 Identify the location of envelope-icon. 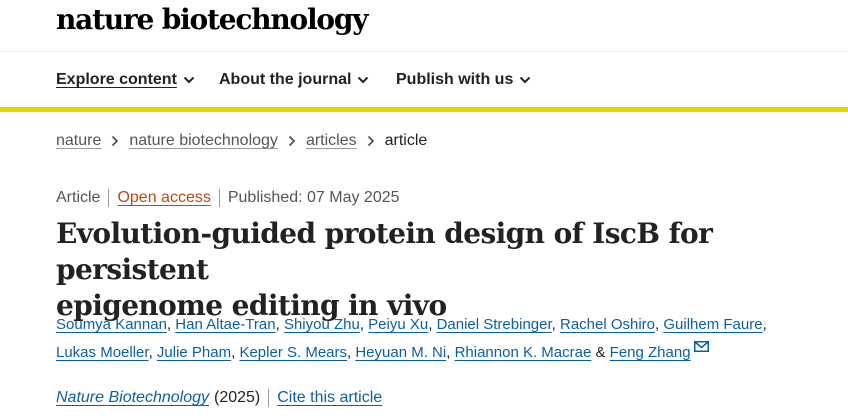
(701, 346).